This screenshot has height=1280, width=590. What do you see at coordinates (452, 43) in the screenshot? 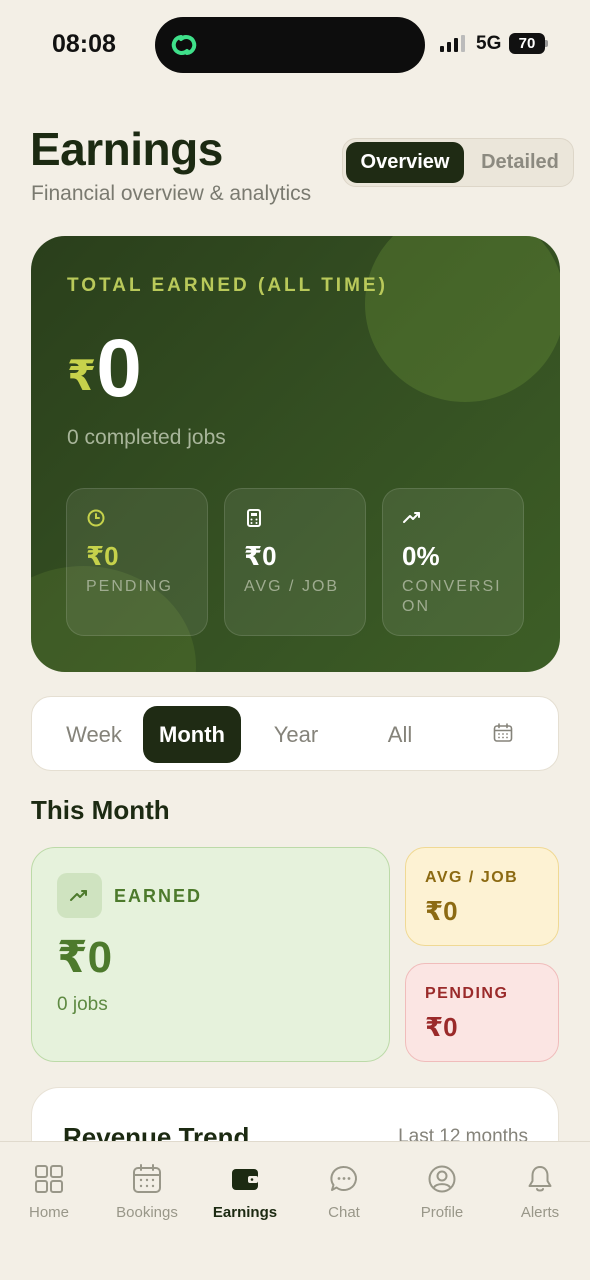
I see `signal-icon` at bounding box center [452, 43].